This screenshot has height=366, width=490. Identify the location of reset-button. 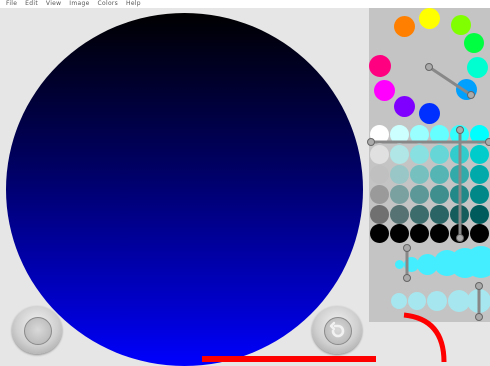
(37, 330).